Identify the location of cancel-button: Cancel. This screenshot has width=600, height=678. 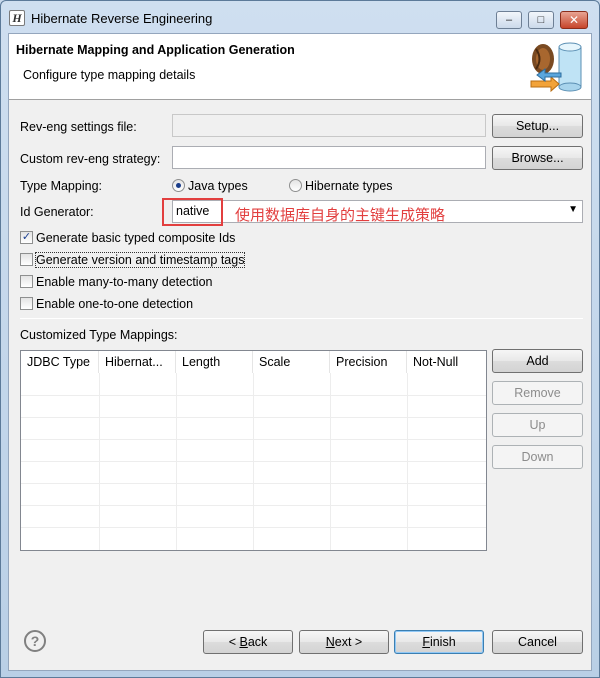
(537, 642).